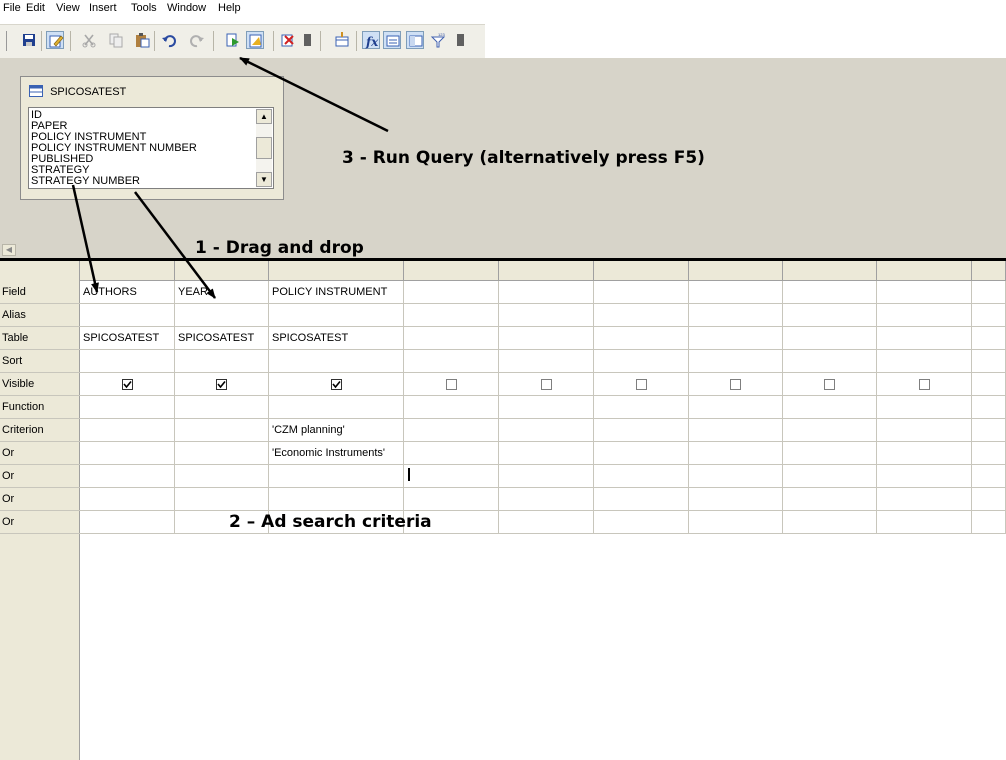 This screenshot has height=760, width=1006. What do you see at coordinates (229, 8) in the screenshot?
I see `menu-help: Help` at bounding box center [229, 8].